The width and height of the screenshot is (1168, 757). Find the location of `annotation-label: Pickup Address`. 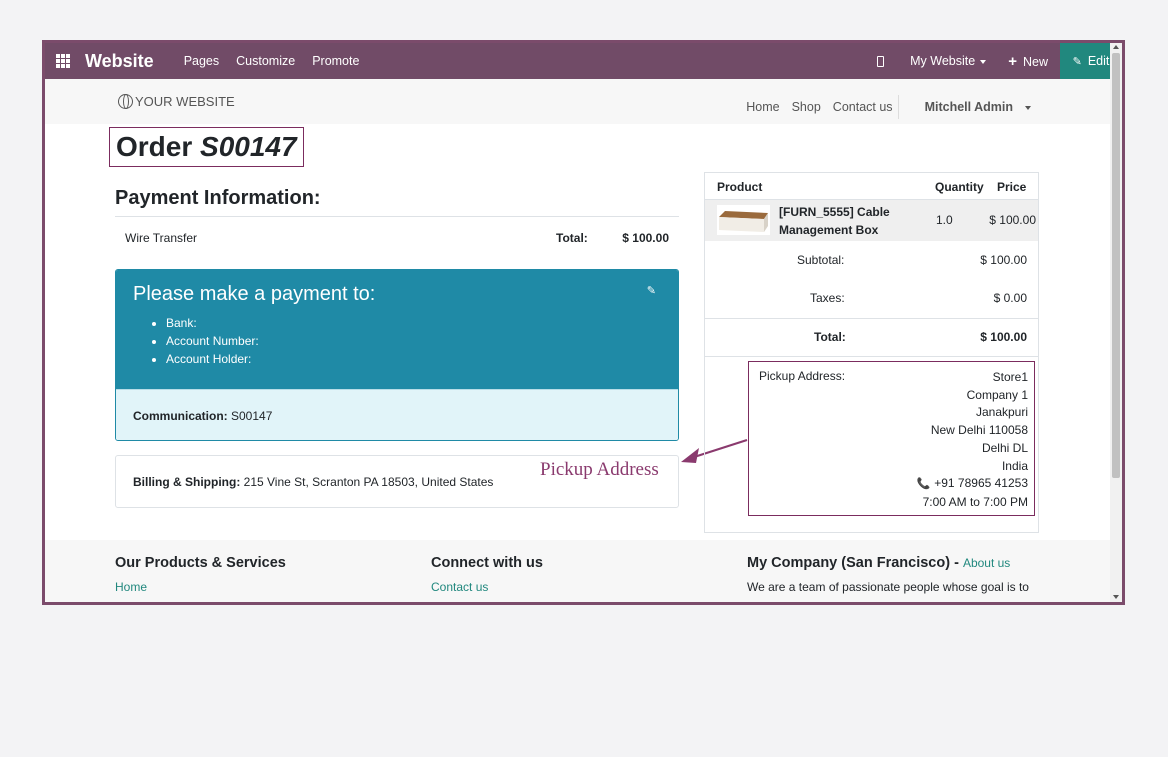

annotation-label: Pickup Address is located at coordinates (599, 469).